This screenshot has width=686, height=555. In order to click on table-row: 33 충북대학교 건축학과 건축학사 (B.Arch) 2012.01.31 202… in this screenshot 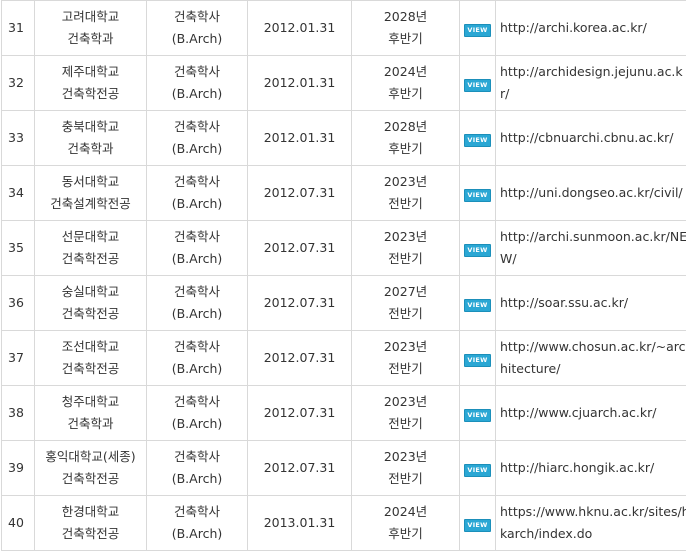, I will do `click(343, 138)`.